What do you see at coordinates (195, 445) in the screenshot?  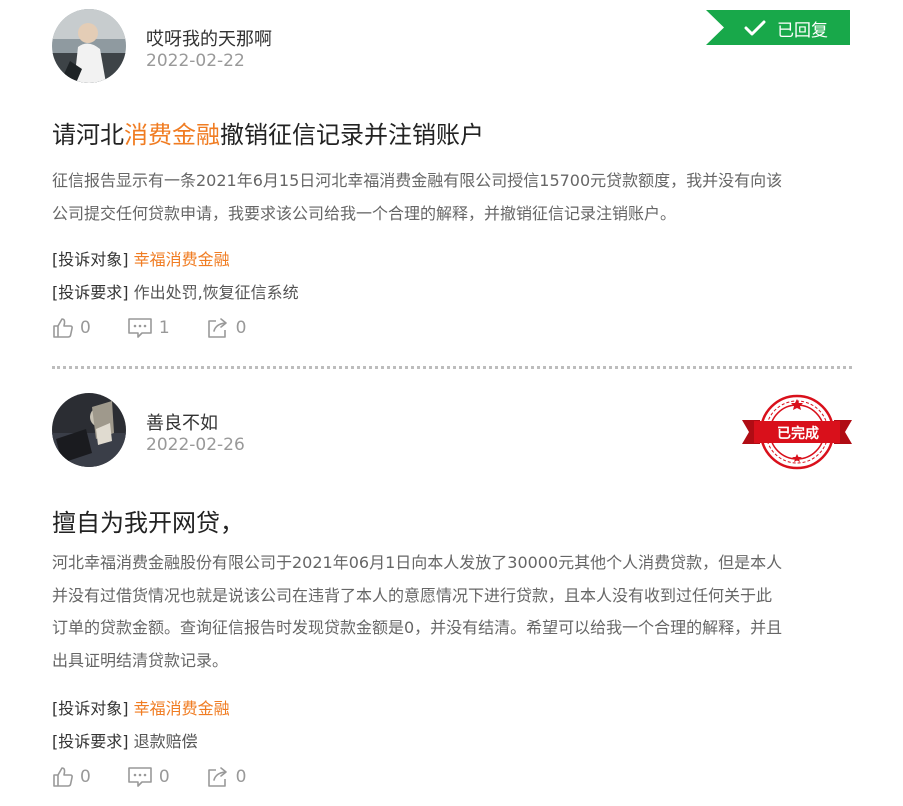 I see `post-date: 2022-02-26` at bounding box center [195, 445].